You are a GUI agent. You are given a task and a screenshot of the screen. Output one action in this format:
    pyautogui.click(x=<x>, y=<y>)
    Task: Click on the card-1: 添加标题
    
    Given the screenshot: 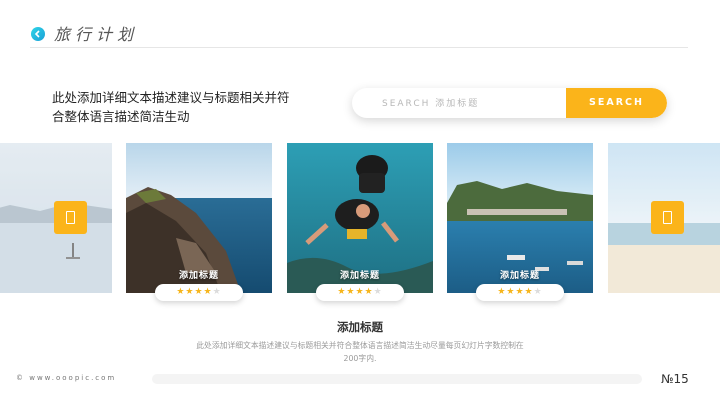 What is the action you would take?
    pyautogui.click(x=199, y=218)
    